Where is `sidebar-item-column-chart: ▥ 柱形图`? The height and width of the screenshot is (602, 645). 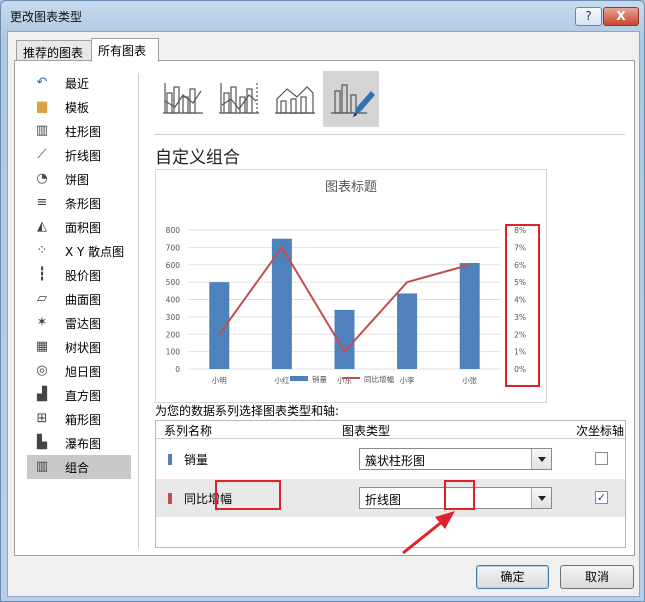 sidebar-item-column-chart: ▥ 柱形图 is located at coordinates (79, 131).